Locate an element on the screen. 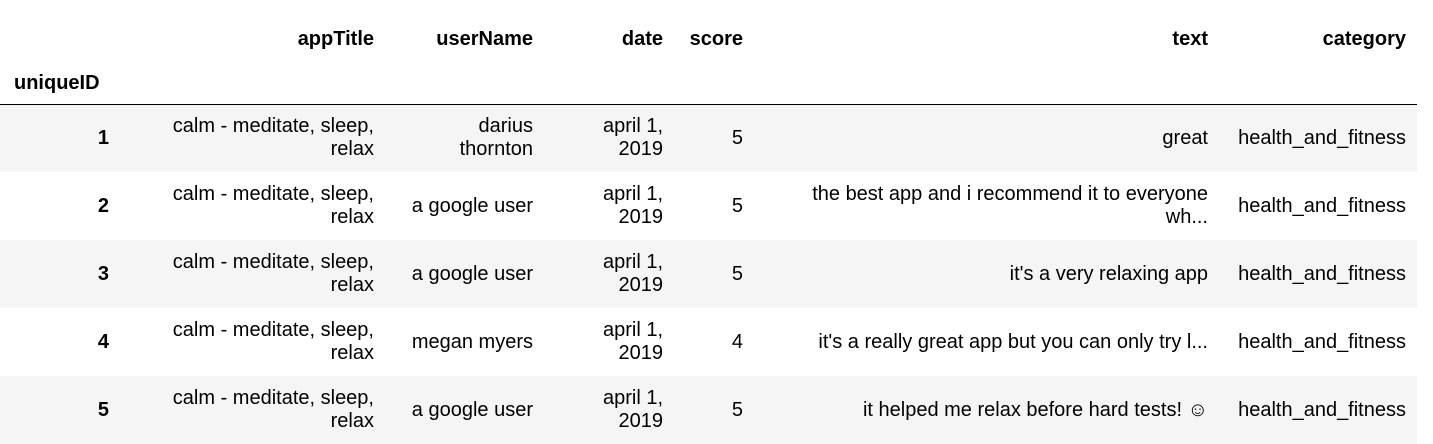 This screenshot has width=1433, height=444. cell-text-line: great is located at coordinates (1185, 137).